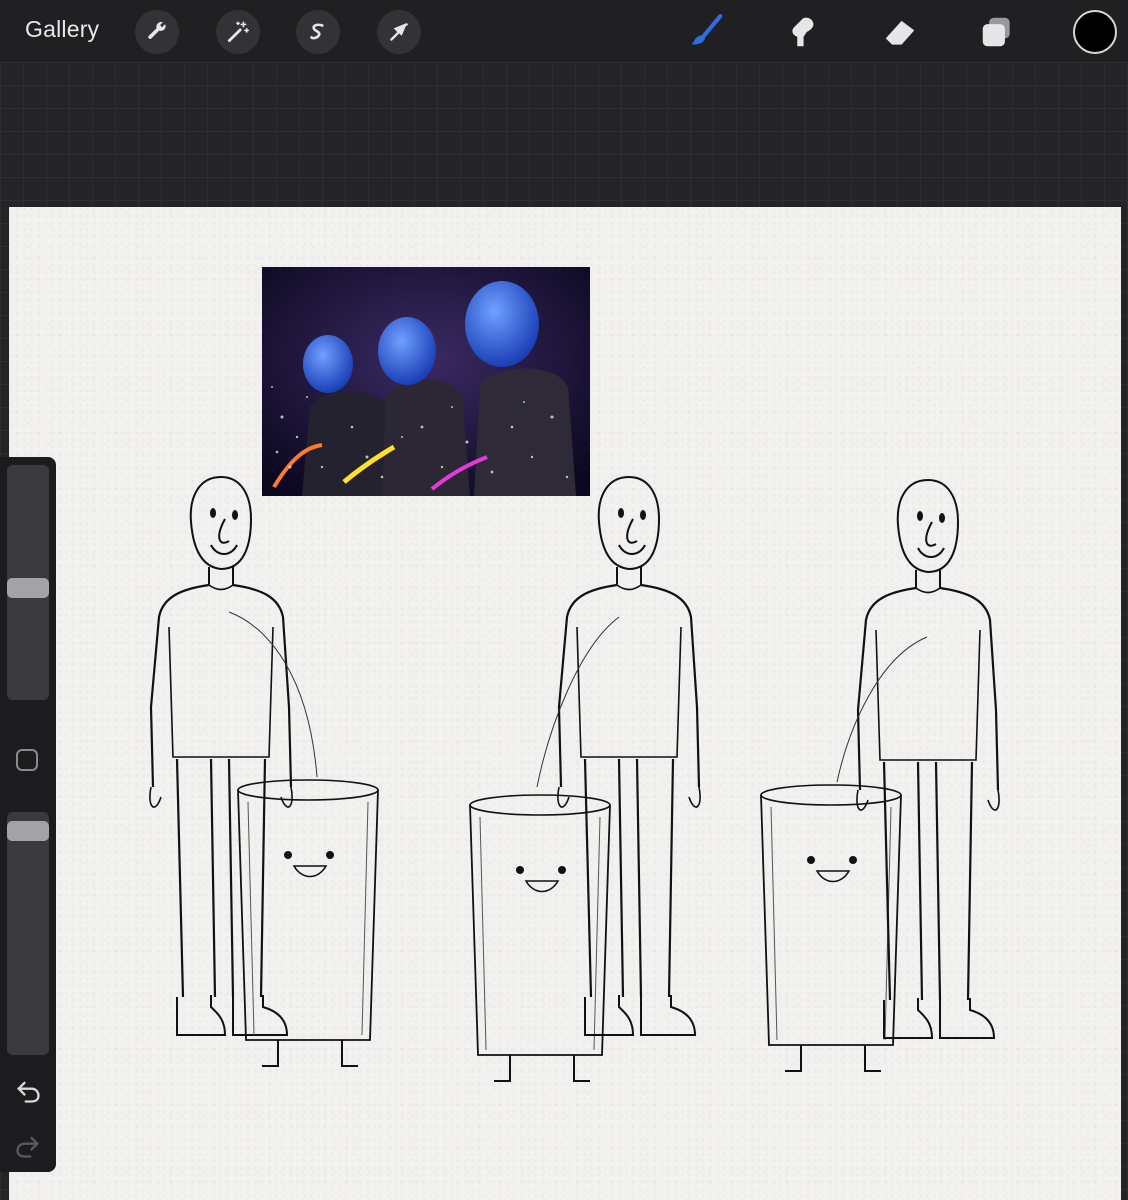 The width and height of the screenshot is (1128, 1200). What do you see at coordinates (997, 32) in the screenshot?
I see `layers-icon` at bounding box center [997, 32].